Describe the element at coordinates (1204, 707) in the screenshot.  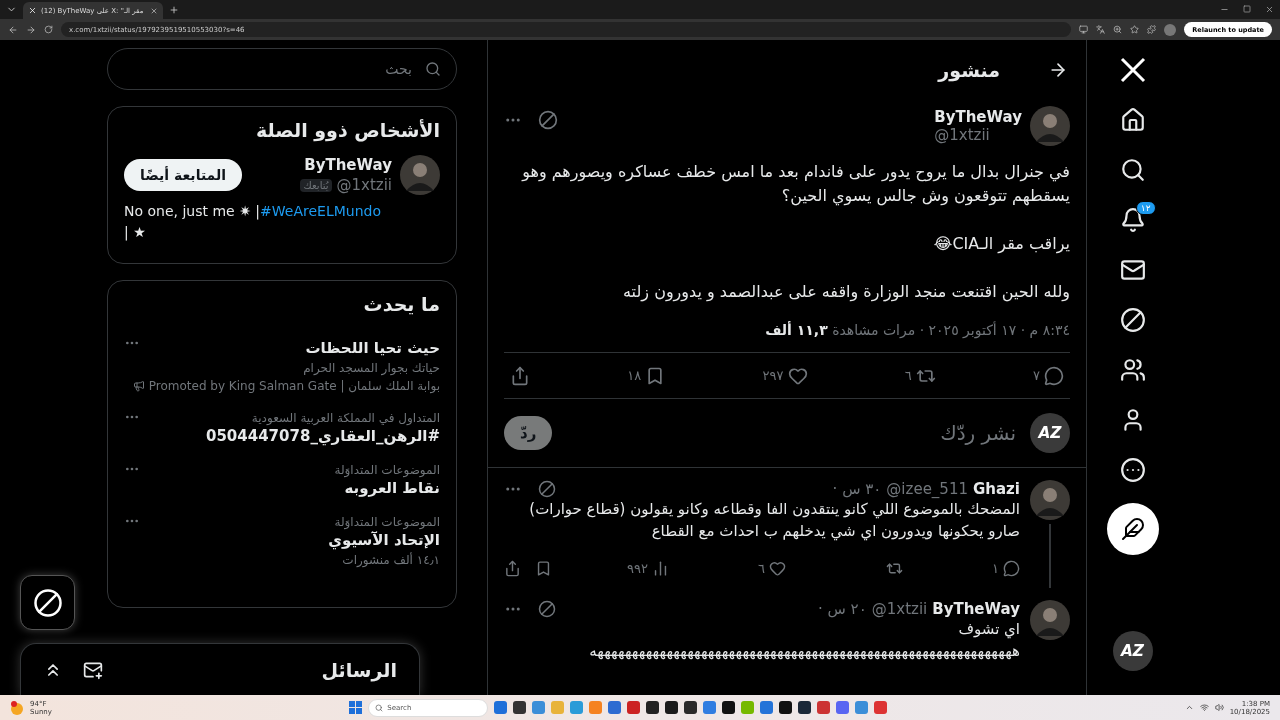
I see `wifi-icon` at that location.